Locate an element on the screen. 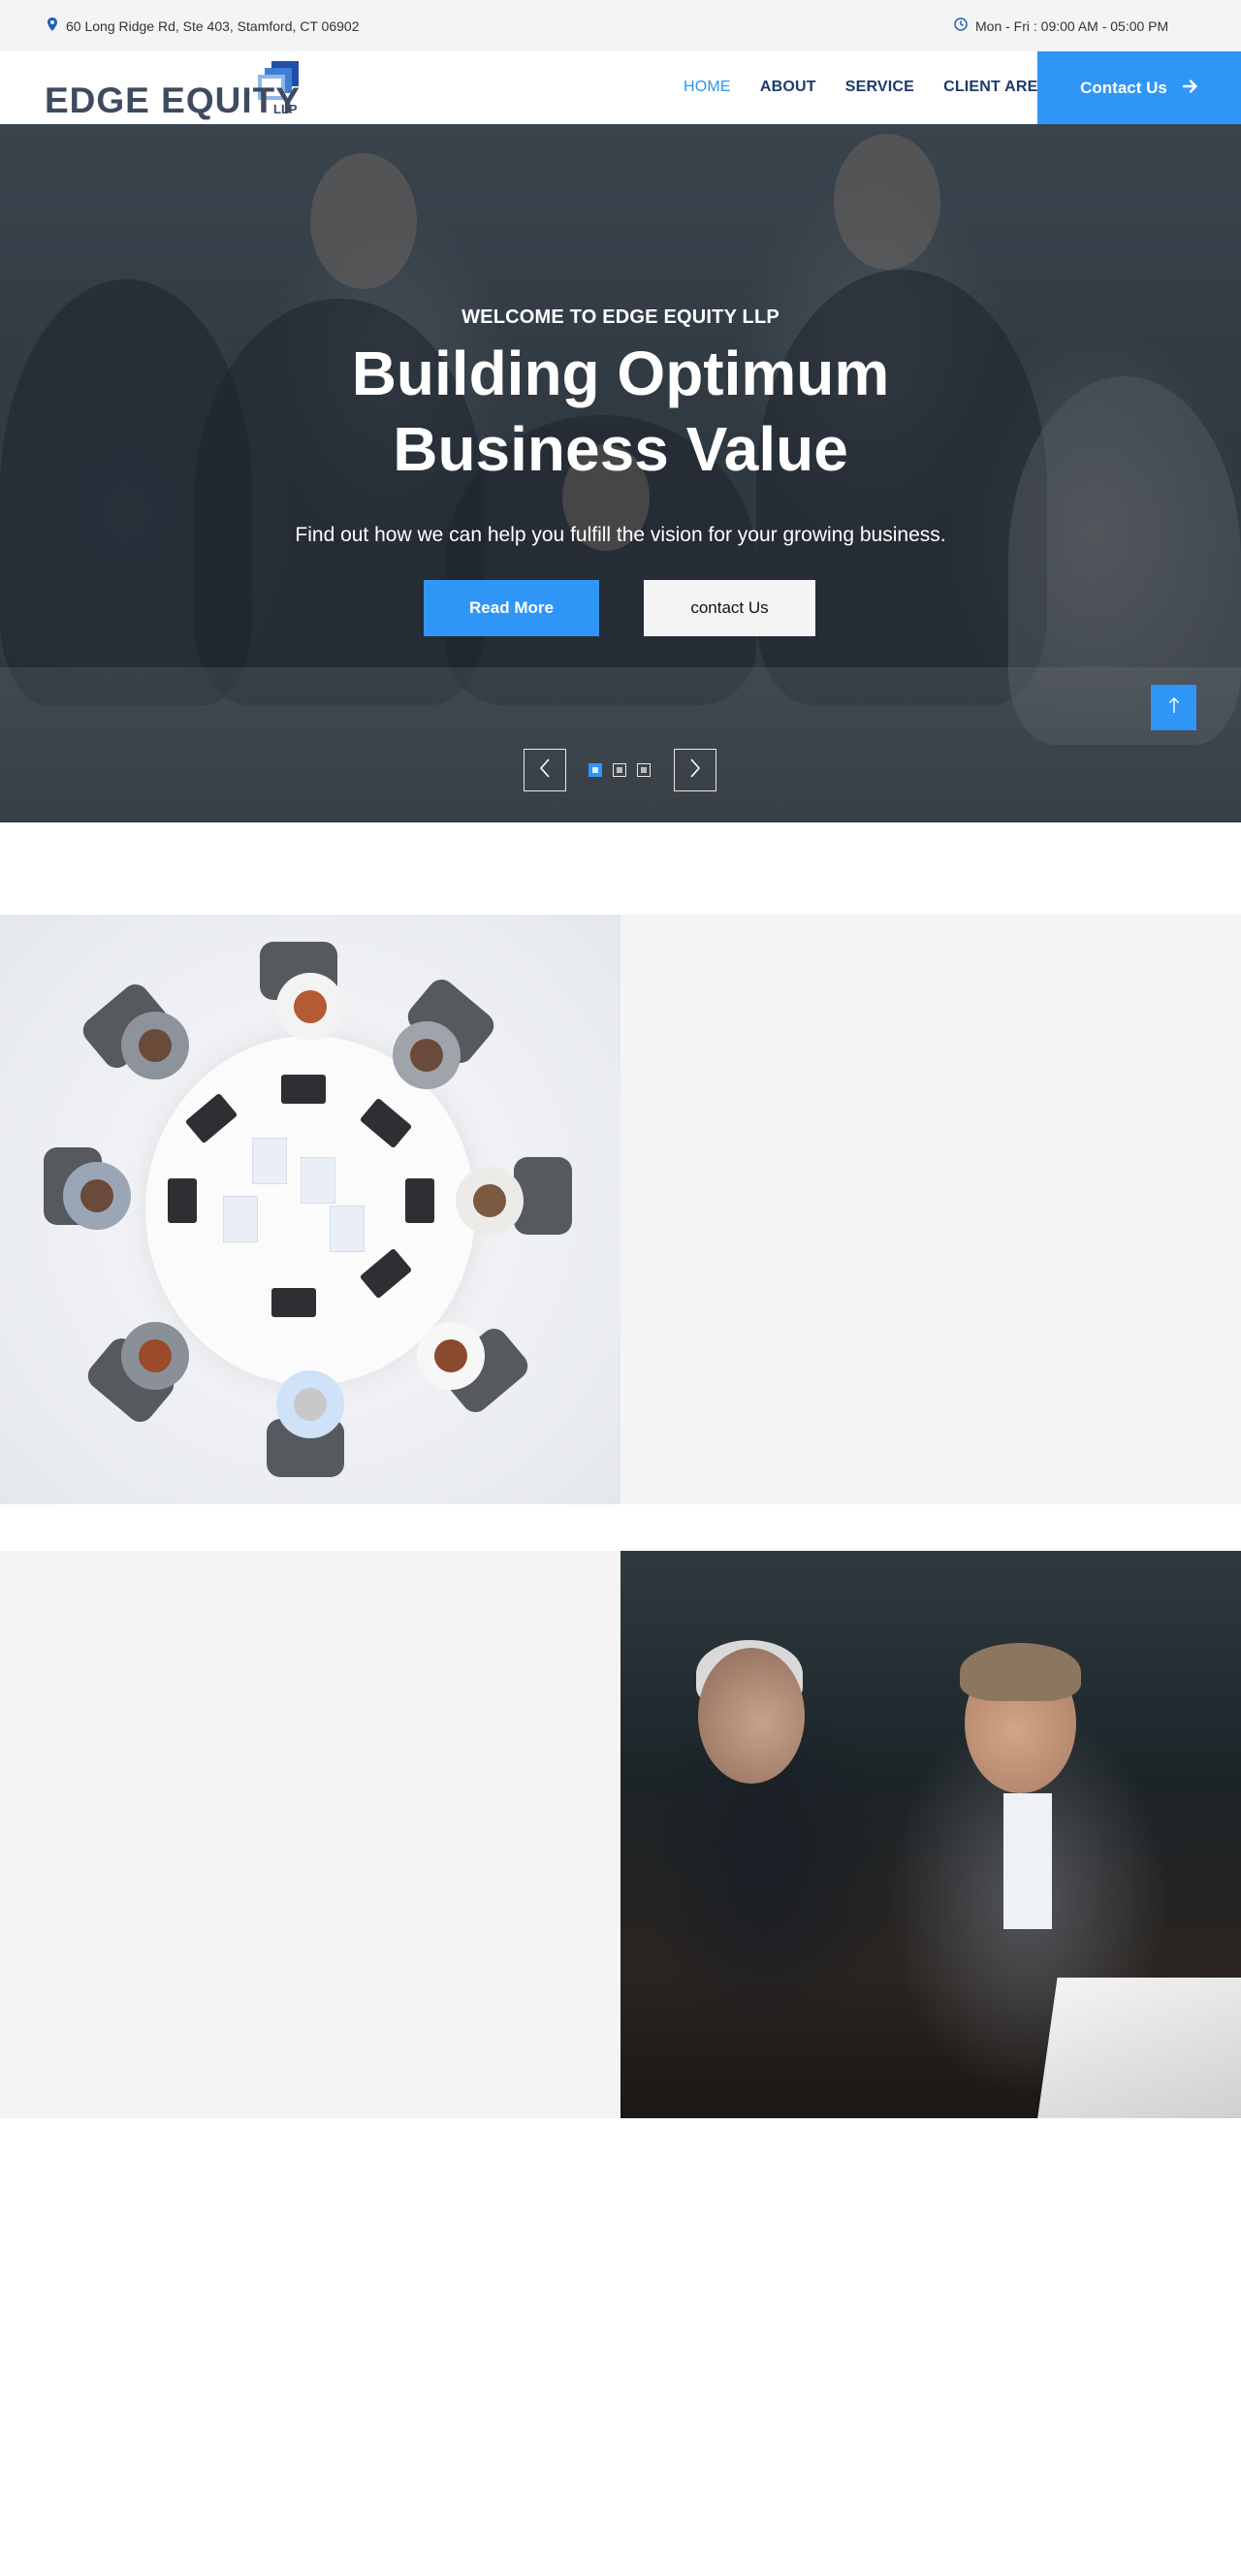 The height and width of the screenshot is (2576, 1241). arrow-up-icon is located at coordinates (1174, 707).